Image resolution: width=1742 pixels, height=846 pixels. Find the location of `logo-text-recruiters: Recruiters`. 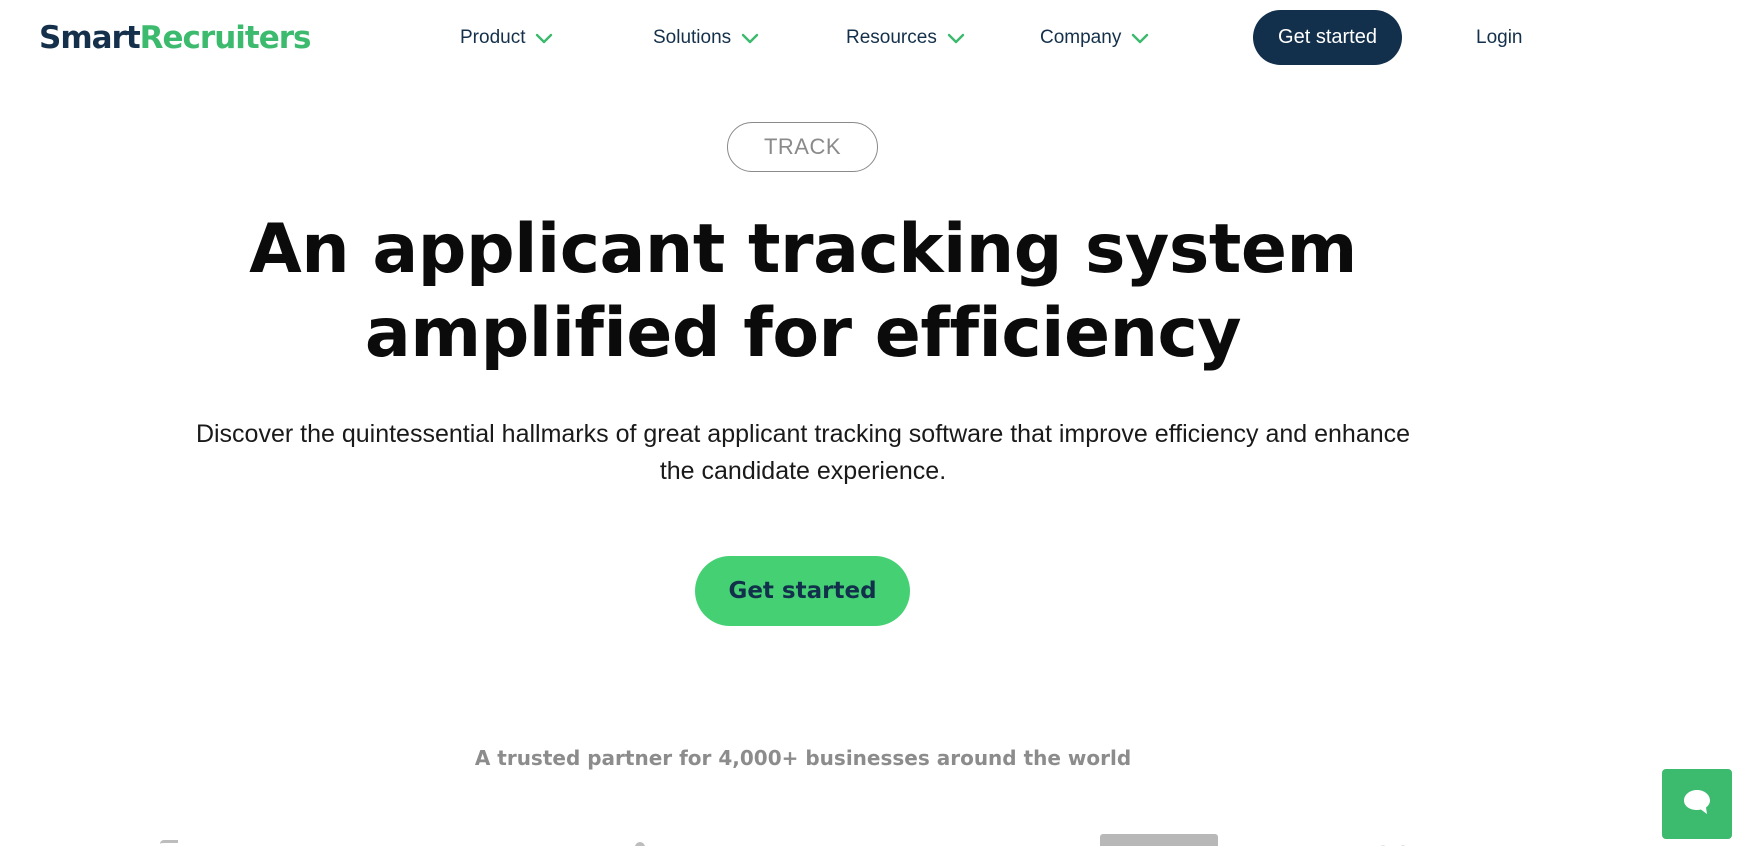

logo-text-recruiters: Recruiters is located at coordinates (225, 38).